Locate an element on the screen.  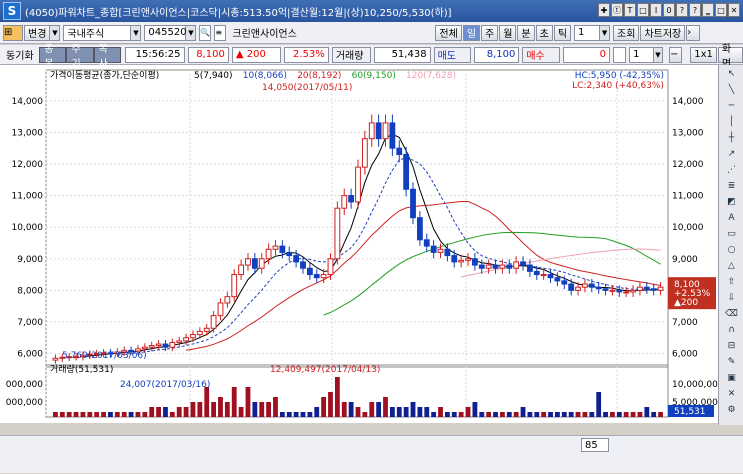
down-arrow-icon: ⇩ is located at coordinates (731, 298).